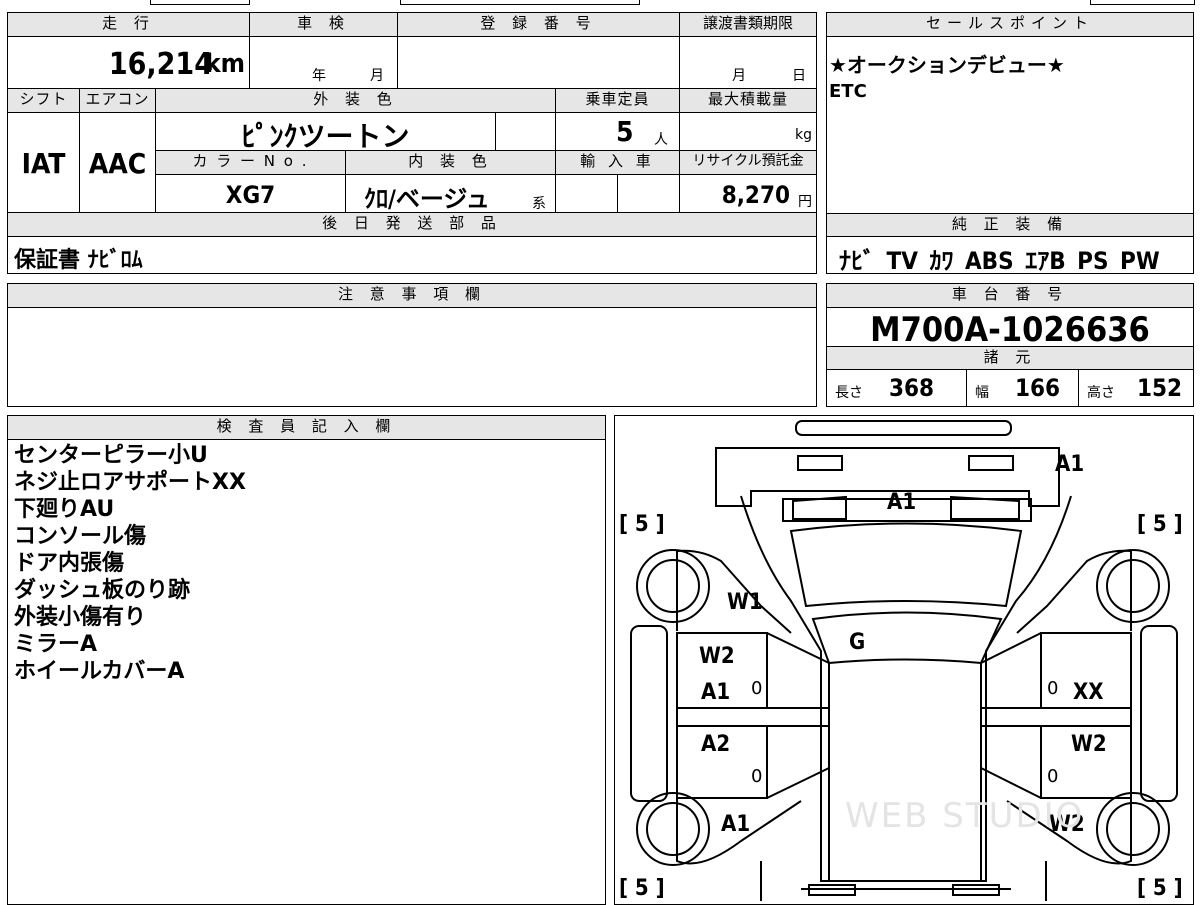 This screenshot has width=1200, height=905. What do you see at coordinates (905, 772) in the screenshot?
I see `roof-rails` at bounding box center [905, 772].